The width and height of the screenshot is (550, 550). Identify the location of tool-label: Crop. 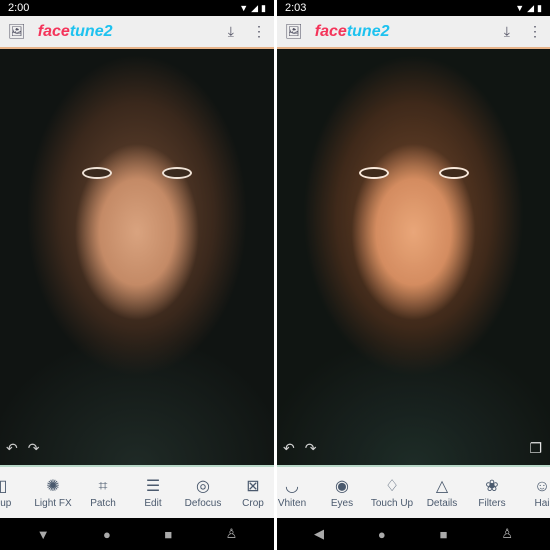
(253, 503).